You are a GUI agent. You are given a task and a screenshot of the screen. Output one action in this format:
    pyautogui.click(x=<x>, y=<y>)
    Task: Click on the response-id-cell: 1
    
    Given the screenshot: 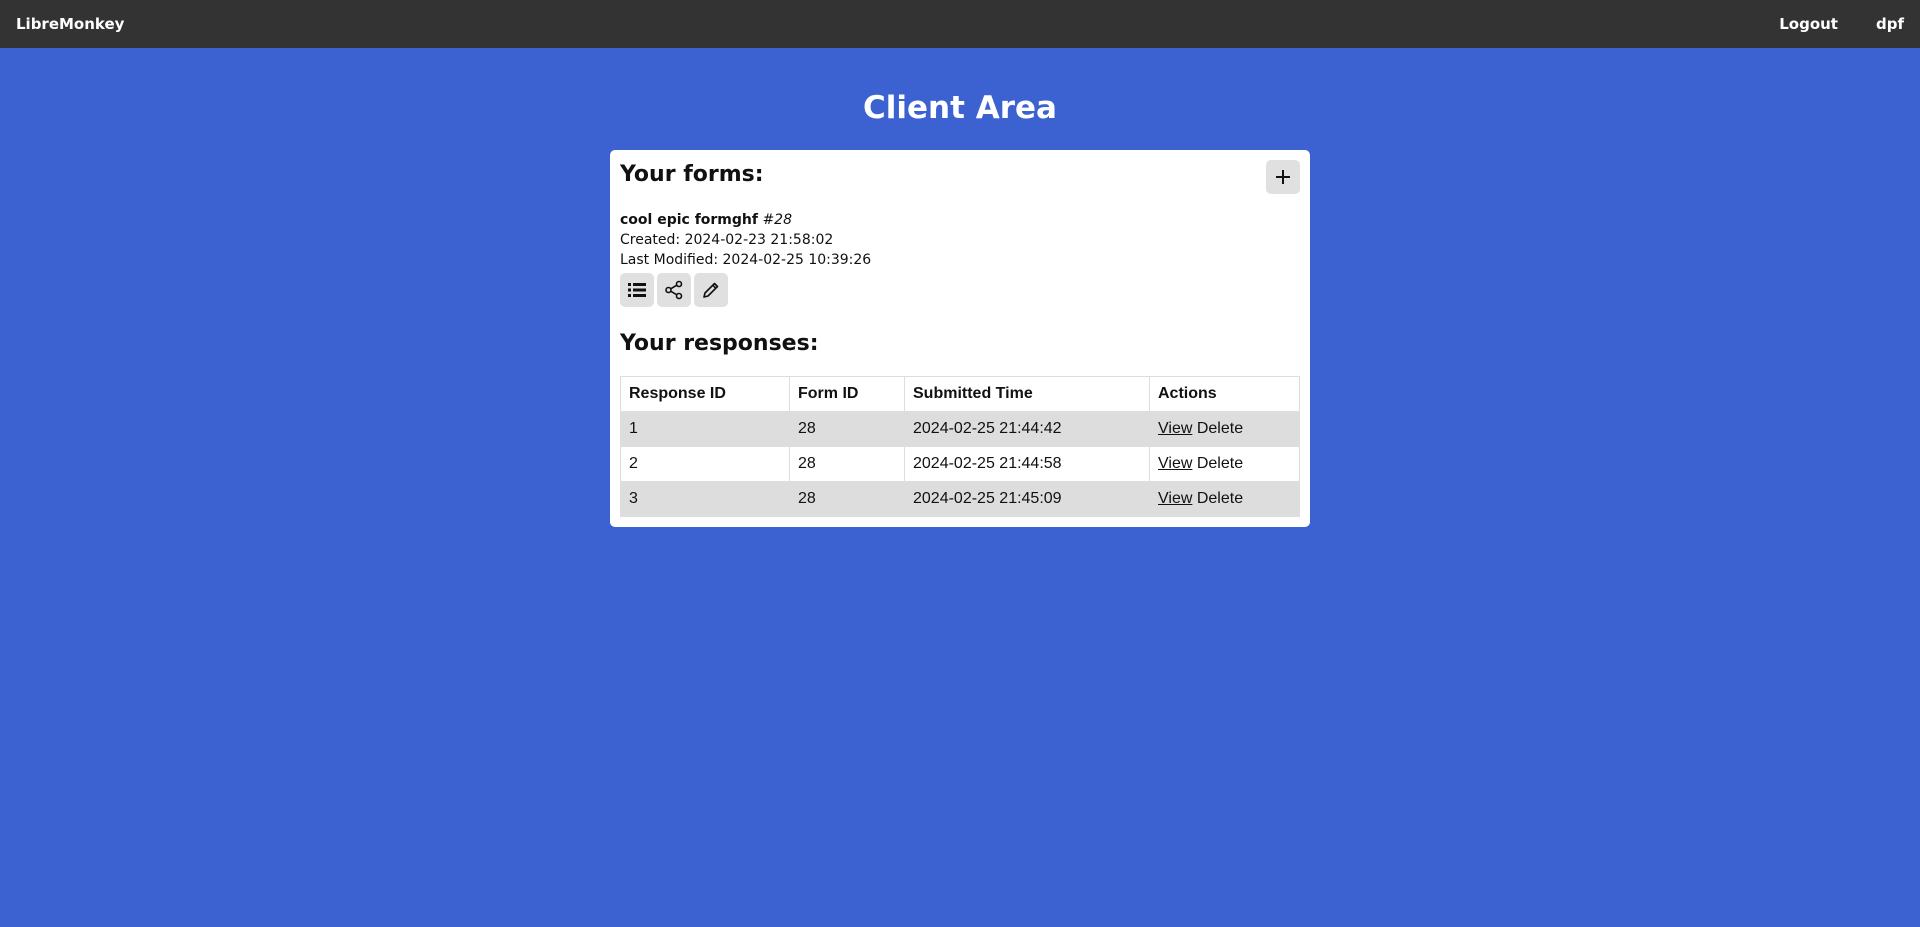 What is the action you would take?
    pyautogui.click(x=705, y=429)
    